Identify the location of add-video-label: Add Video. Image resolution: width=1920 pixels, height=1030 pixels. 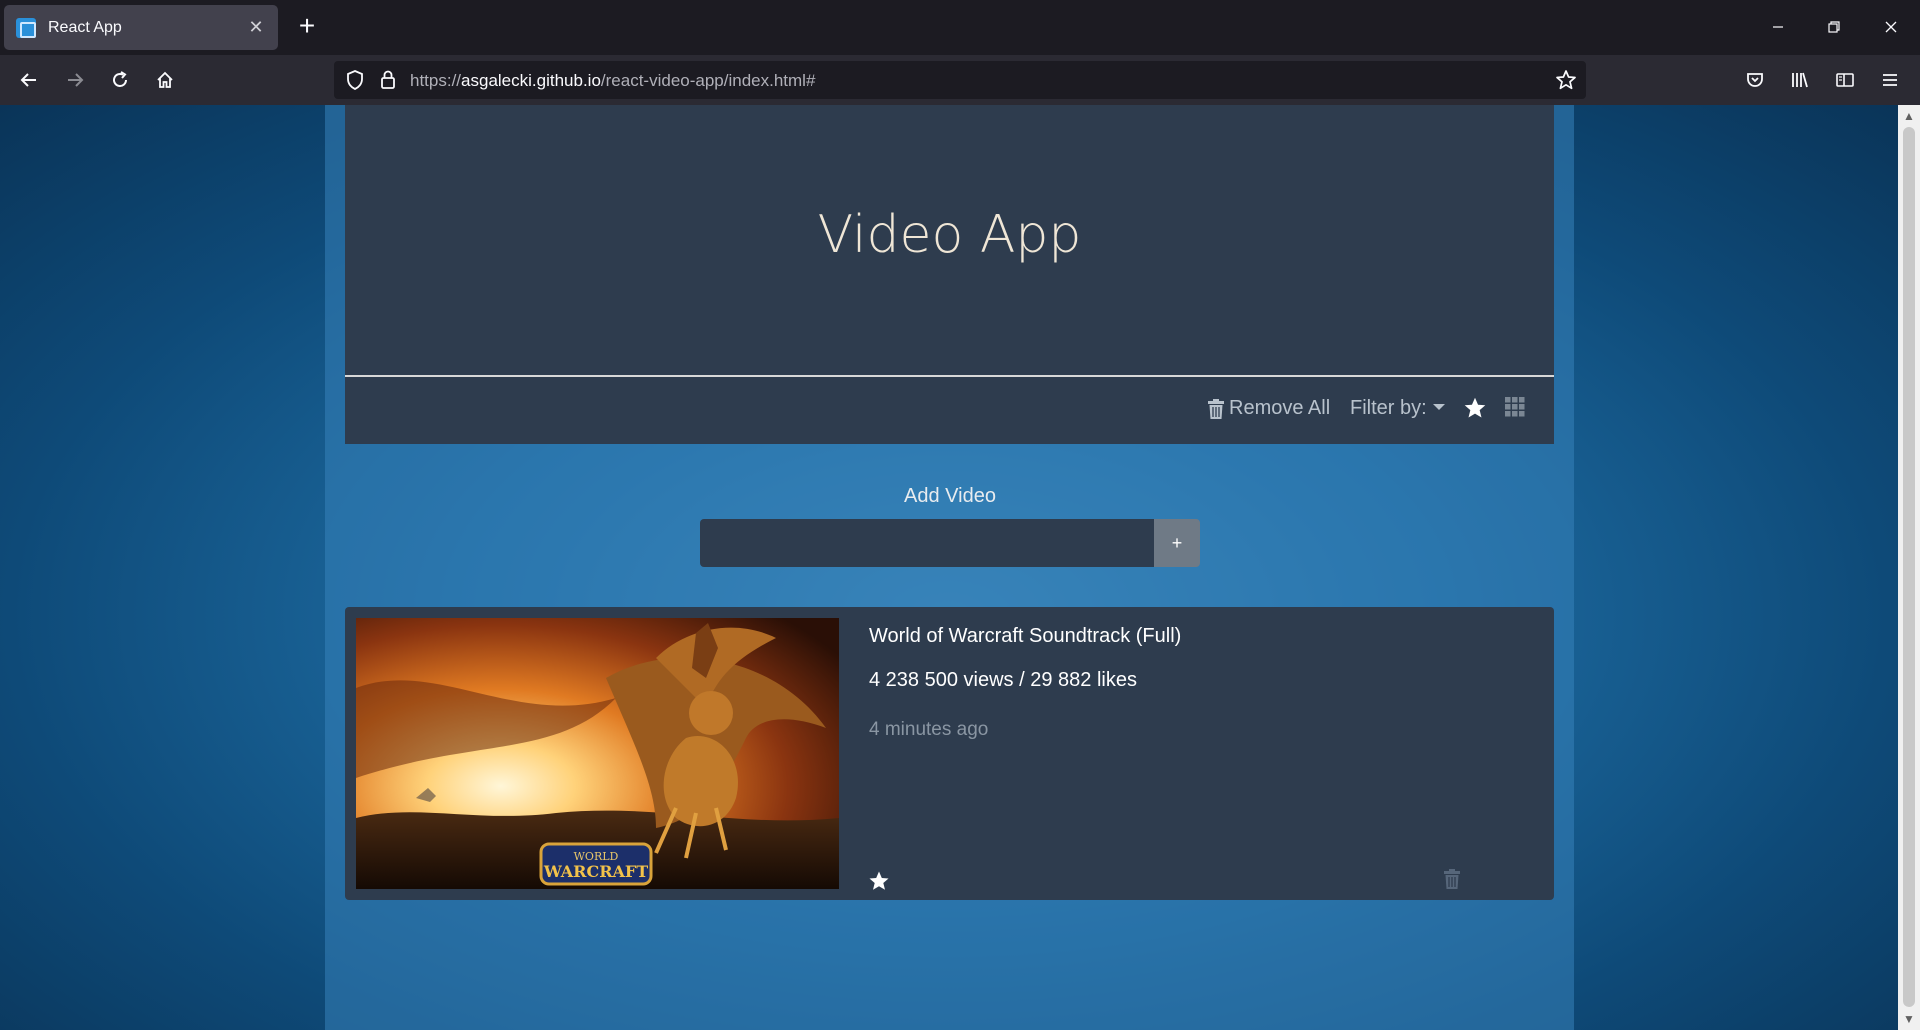
(950, 496).